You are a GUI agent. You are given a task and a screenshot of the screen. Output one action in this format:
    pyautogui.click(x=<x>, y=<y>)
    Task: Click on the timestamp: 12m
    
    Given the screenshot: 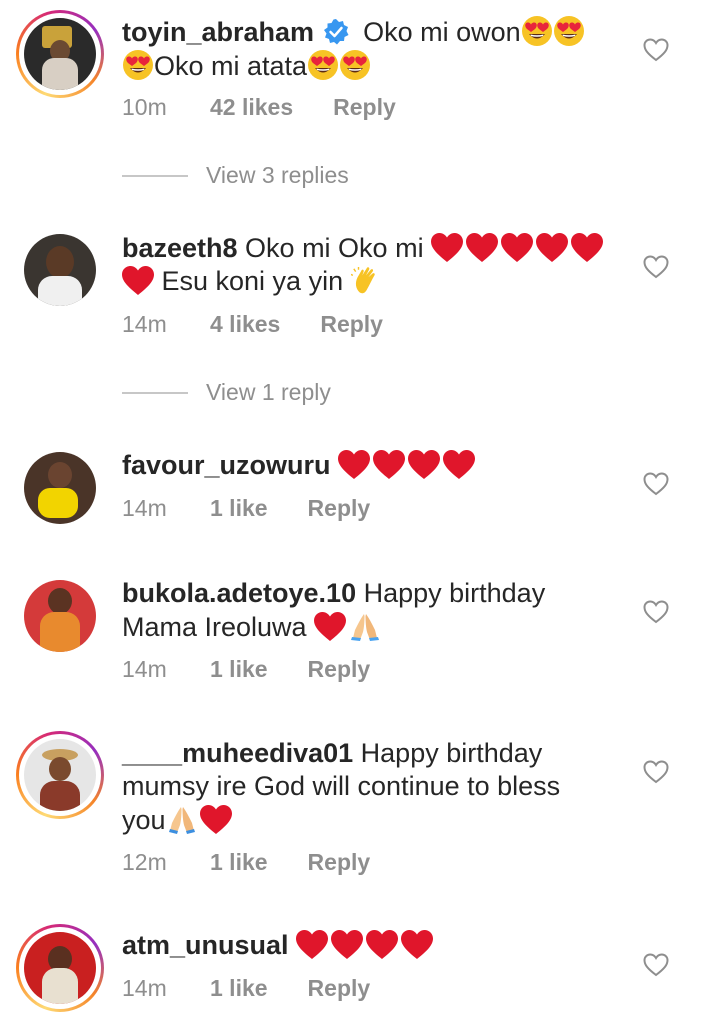 What is the action you would take?
    pyautogui.click(x=144, y=862)
    